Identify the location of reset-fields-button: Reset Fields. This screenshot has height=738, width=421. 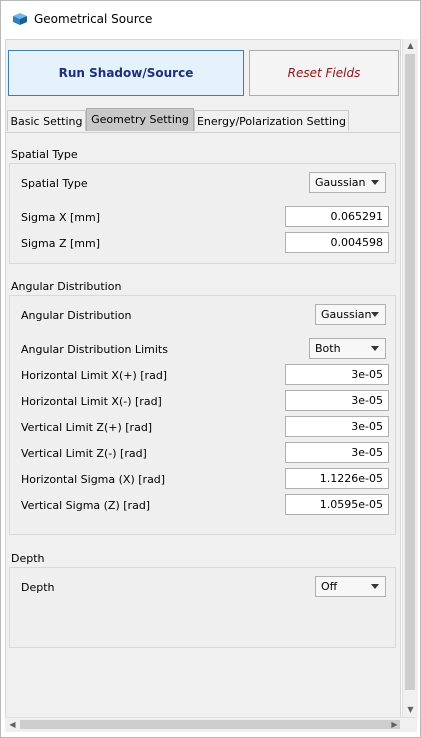
(324, 73).